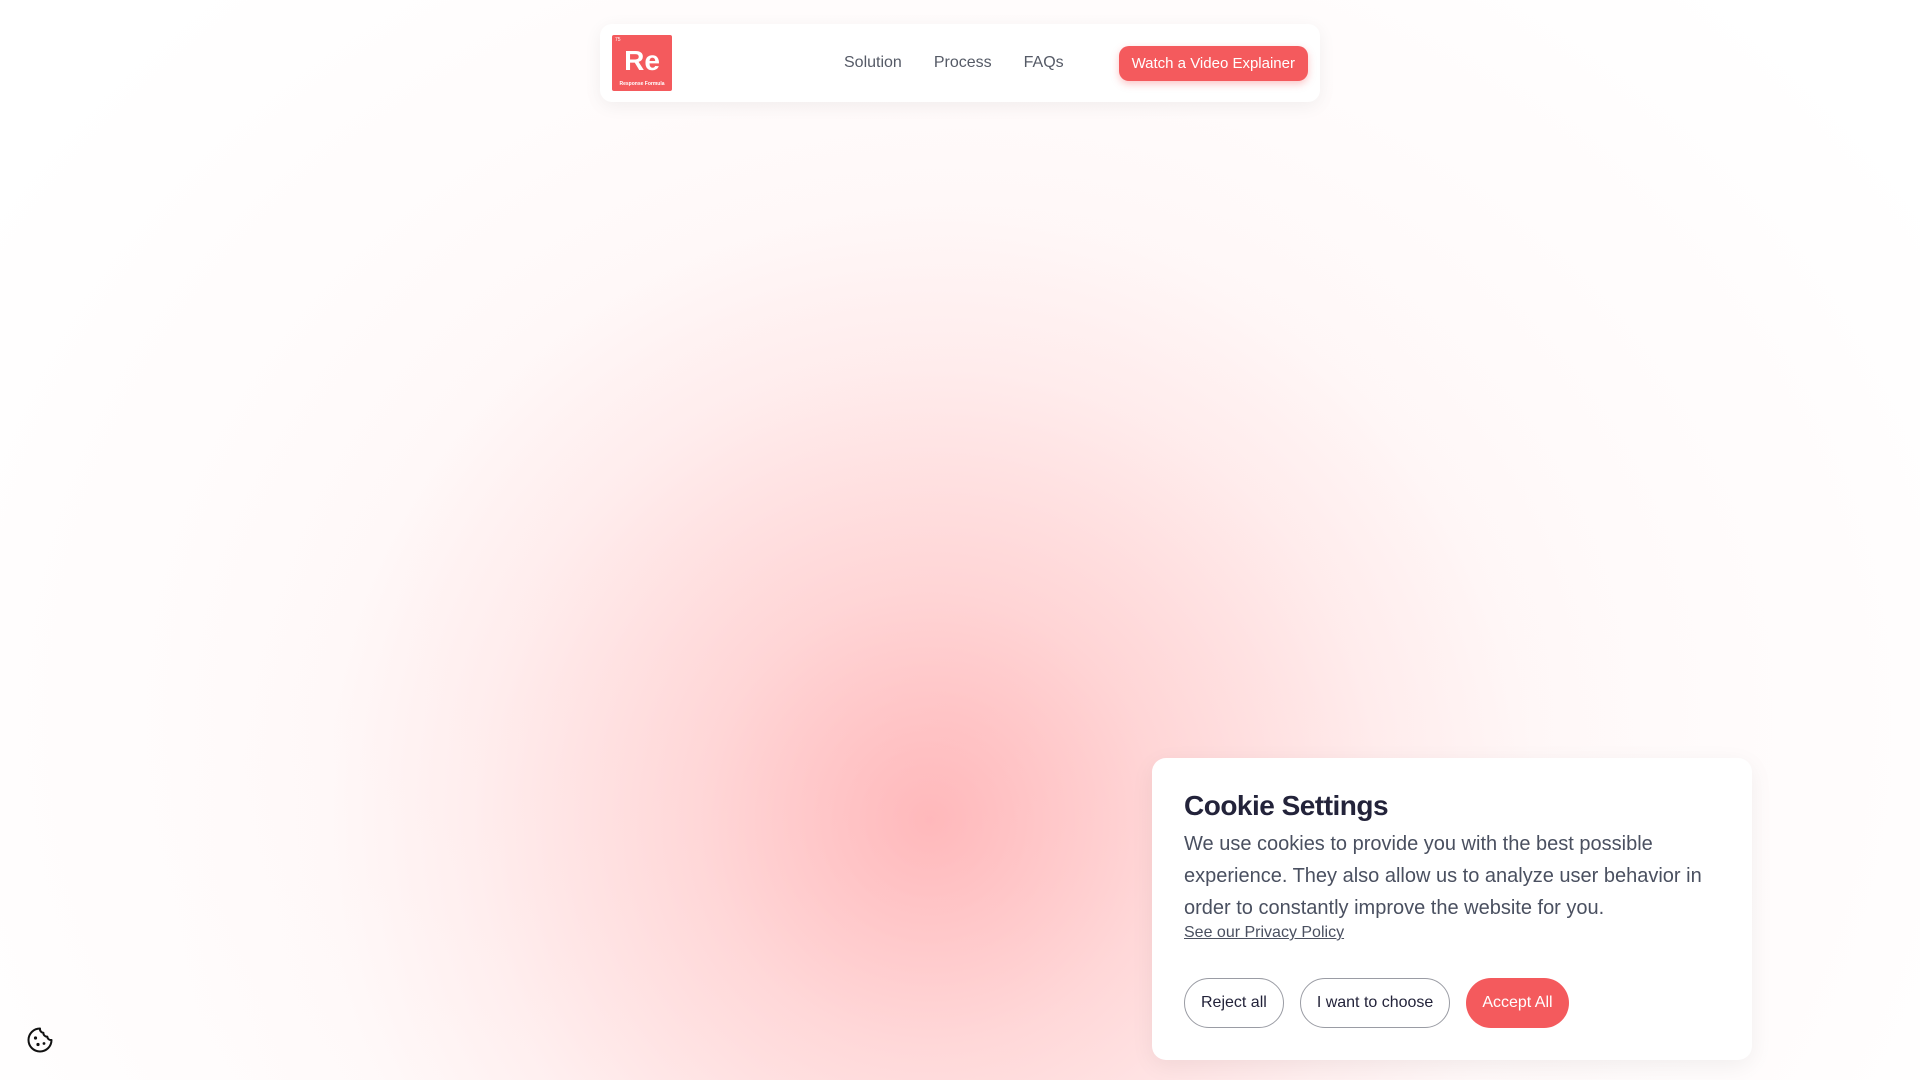 The width and height of the screenshot is (1920, 1080). What do you see at coordinates (1213, 63) in the screenshot?
I see `watch-video-button: Watch a Video Explainer` at bounding box center [1213, 63].